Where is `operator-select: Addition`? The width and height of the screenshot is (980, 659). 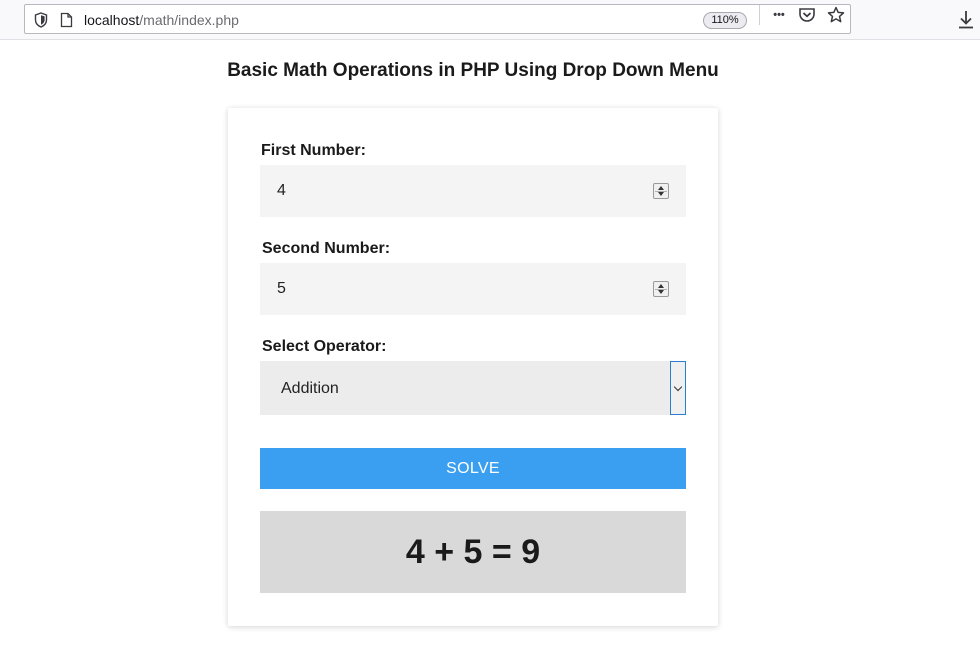 operator-select: Addition is located at coordinates (473, 388).